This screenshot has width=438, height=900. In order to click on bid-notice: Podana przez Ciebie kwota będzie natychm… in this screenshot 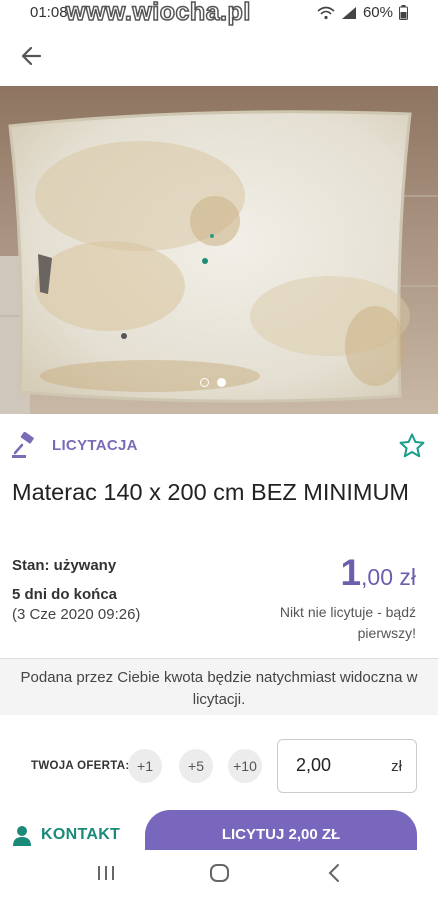, I will do `click(219, 687)`.